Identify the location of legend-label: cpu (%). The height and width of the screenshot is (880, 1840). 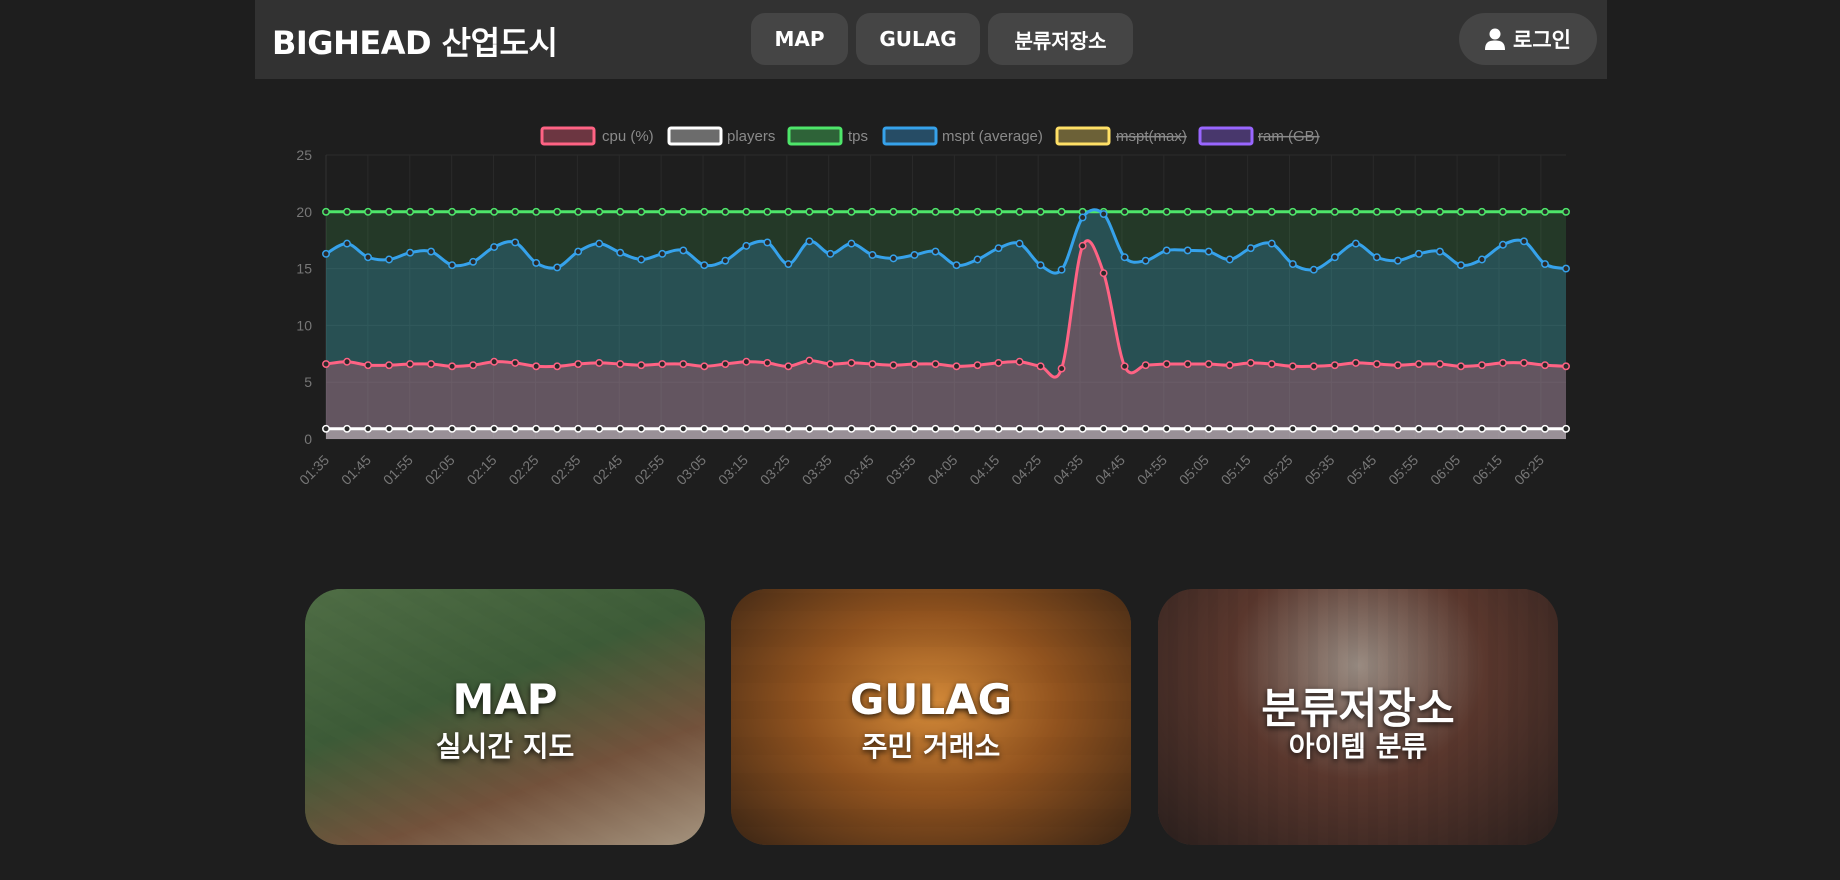
(628, 136).